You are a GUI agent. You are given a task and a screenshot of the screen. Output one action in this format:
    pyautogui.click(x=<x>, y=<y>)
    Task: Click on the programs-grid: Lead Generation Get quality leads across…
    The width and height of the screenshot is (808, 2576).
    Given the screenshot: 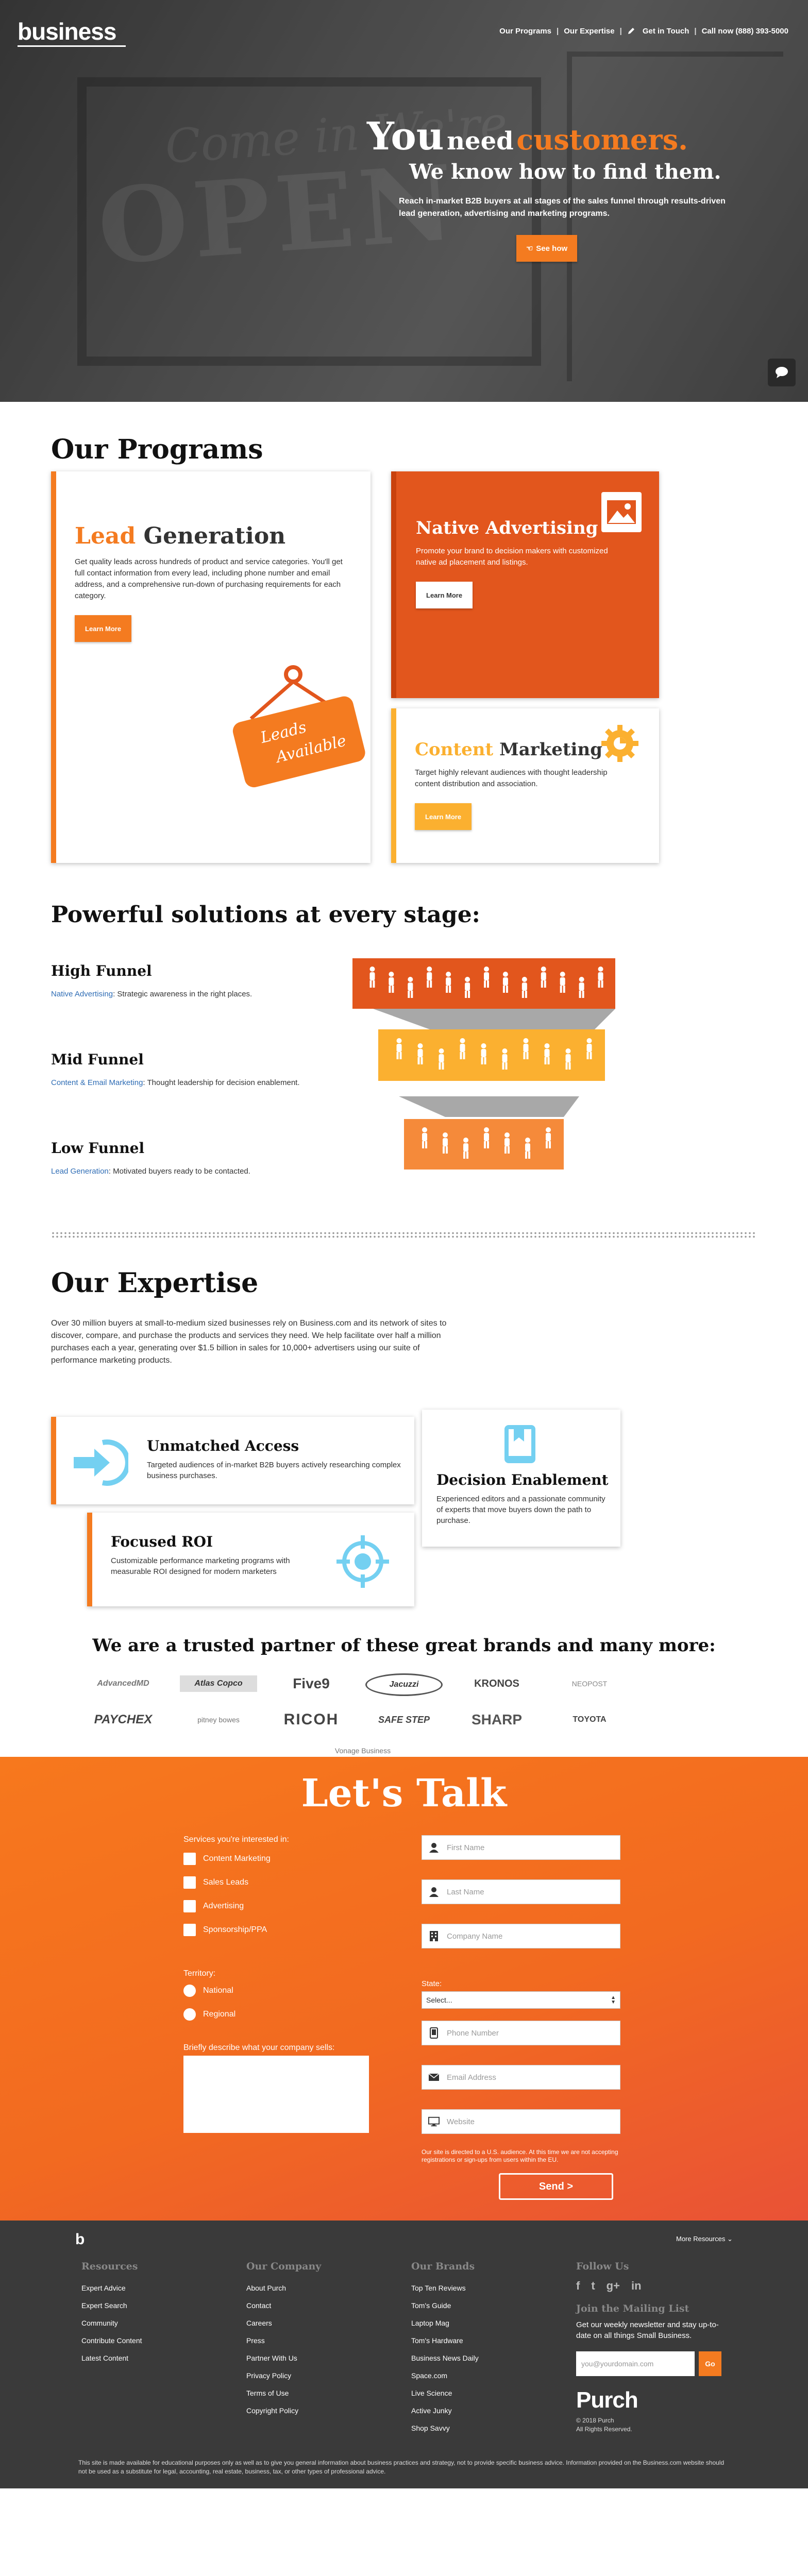 What is the action you would take?
    pyautogui.click(x=404, y=669)
    